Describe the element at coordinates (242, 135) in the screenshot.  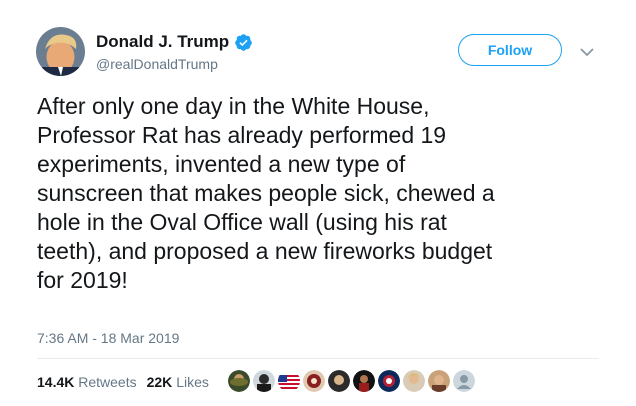
I see `tweet-line: Professor Rat has already performed 19` at that location.